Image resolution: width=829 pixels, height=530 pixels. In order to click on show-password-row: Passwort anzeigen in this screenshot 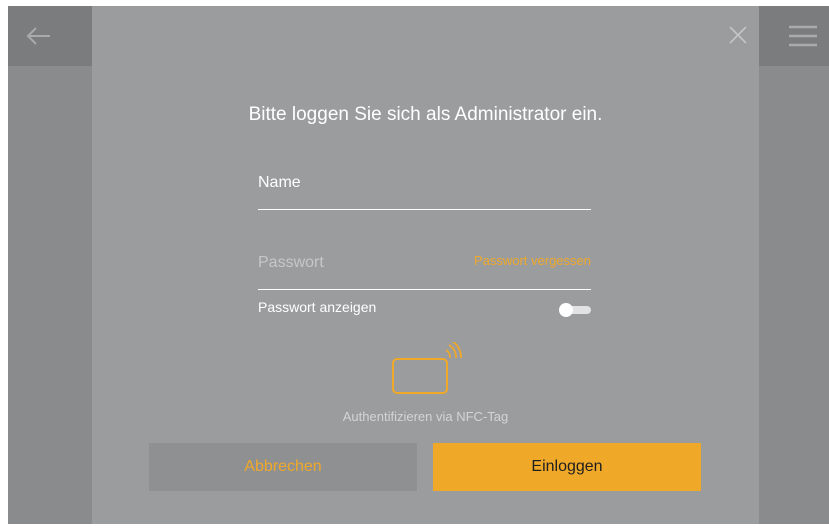, I will do `click(424, 309)`.